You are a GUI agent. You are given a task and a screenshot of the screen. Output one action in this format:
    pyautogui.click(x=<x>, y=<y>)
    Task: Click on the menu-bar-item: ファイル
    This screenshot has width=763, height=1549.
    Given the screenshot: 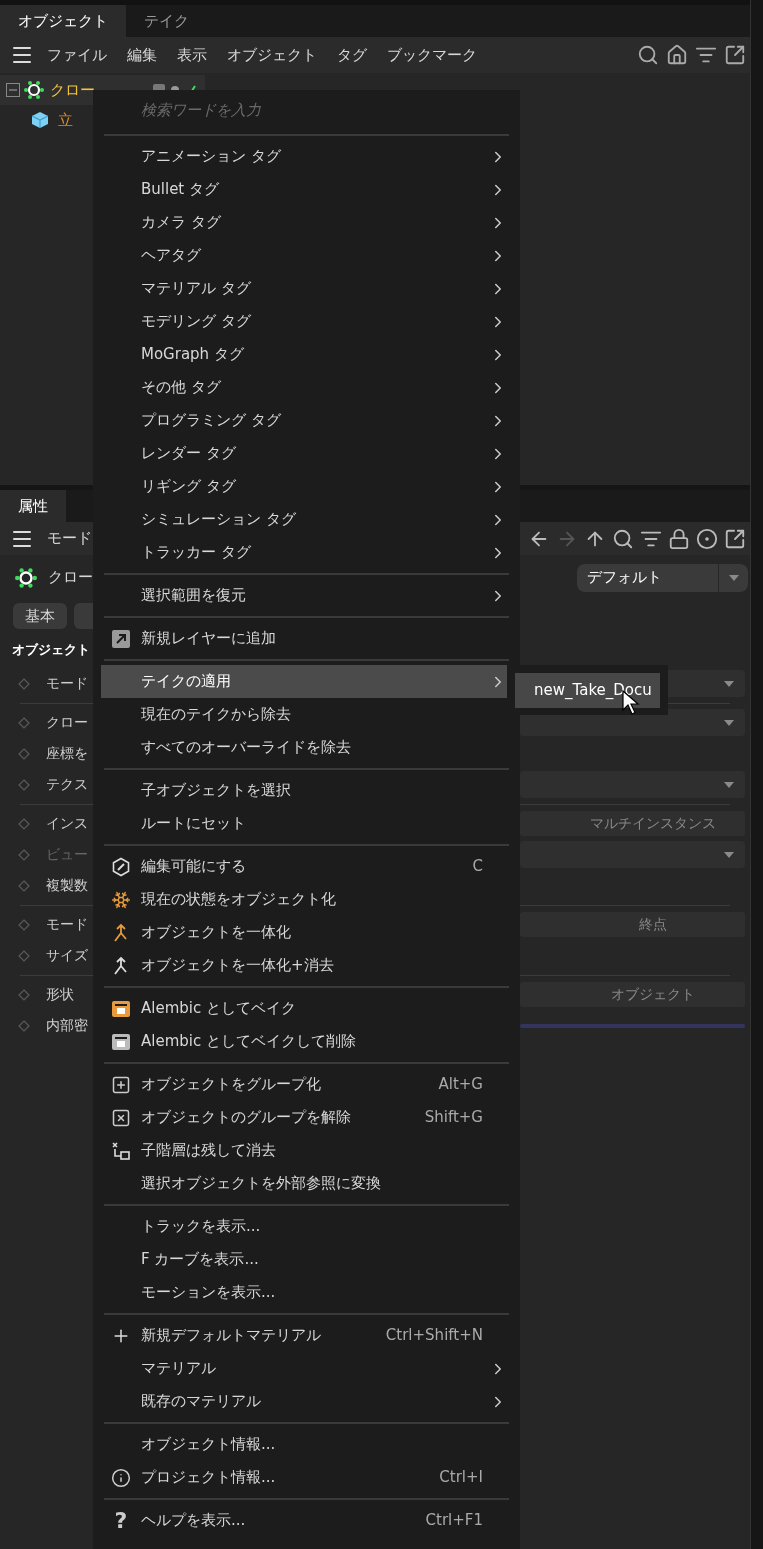 What is the action you would take?
    pyautogui.click(x=77, y=55)
    